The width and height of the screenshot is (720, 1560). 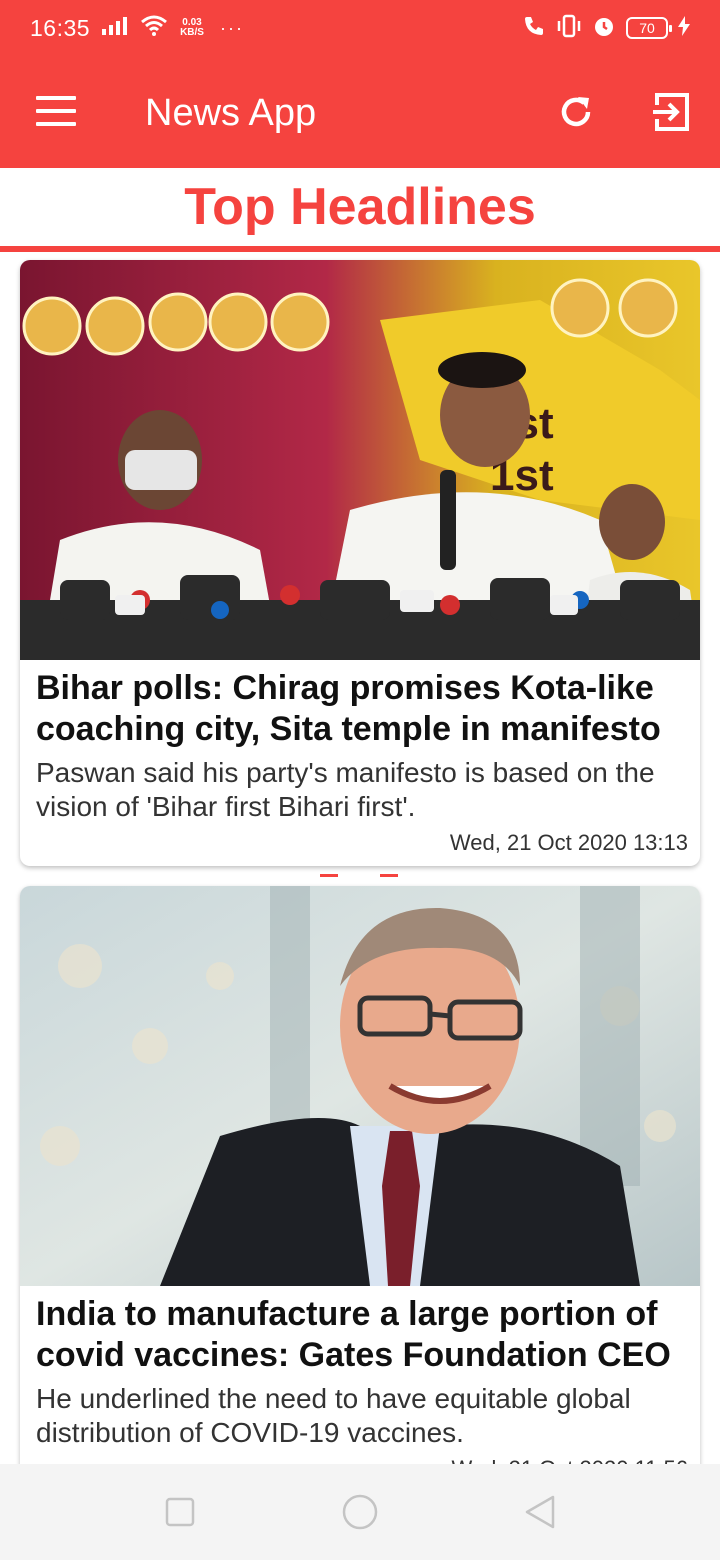 I want to click on news-date: Wed, 21 Oct 2020 13:13, so click(x=568, y=842).